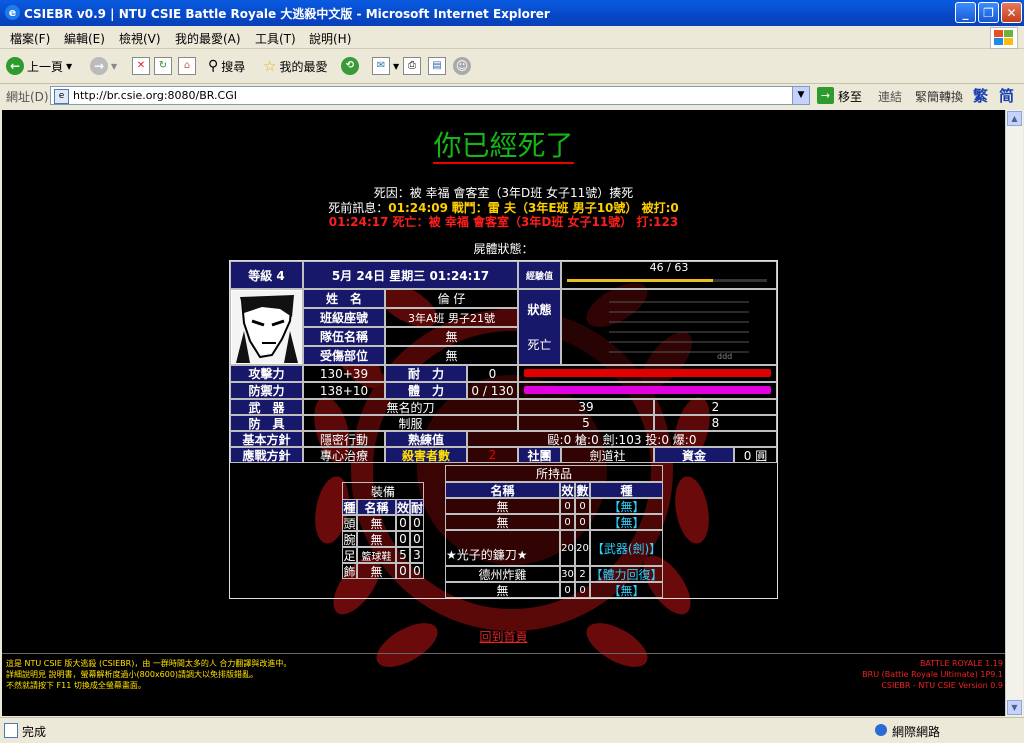  Describe the element at coordinates (1006, 95) in the screenshot. I see `simplified-button: 简` at that location.